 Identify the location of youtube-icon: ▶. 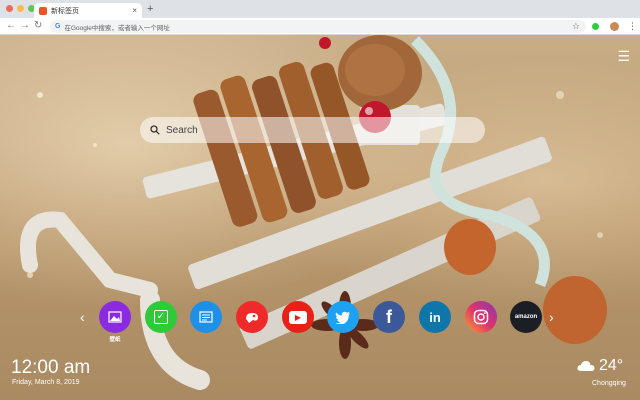
(298, 317).